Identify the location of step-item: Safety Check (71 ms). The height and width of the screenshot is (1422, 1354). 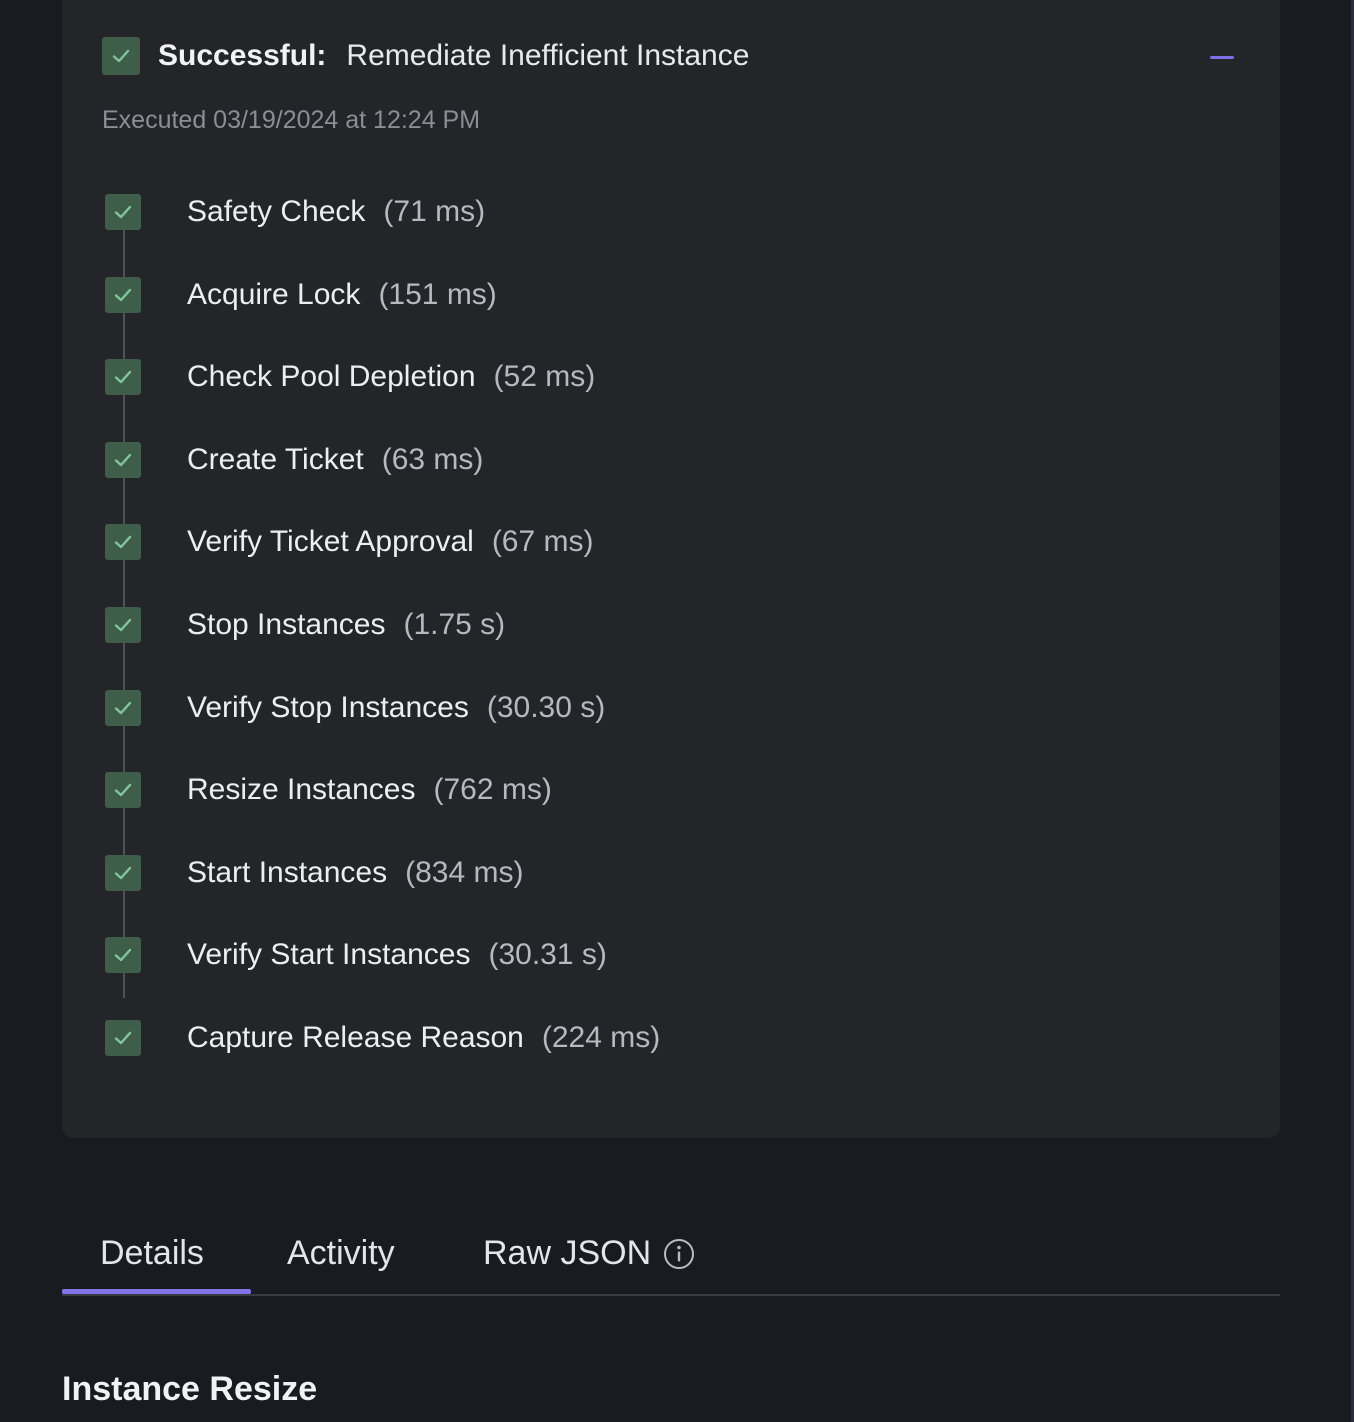
(295, 212).